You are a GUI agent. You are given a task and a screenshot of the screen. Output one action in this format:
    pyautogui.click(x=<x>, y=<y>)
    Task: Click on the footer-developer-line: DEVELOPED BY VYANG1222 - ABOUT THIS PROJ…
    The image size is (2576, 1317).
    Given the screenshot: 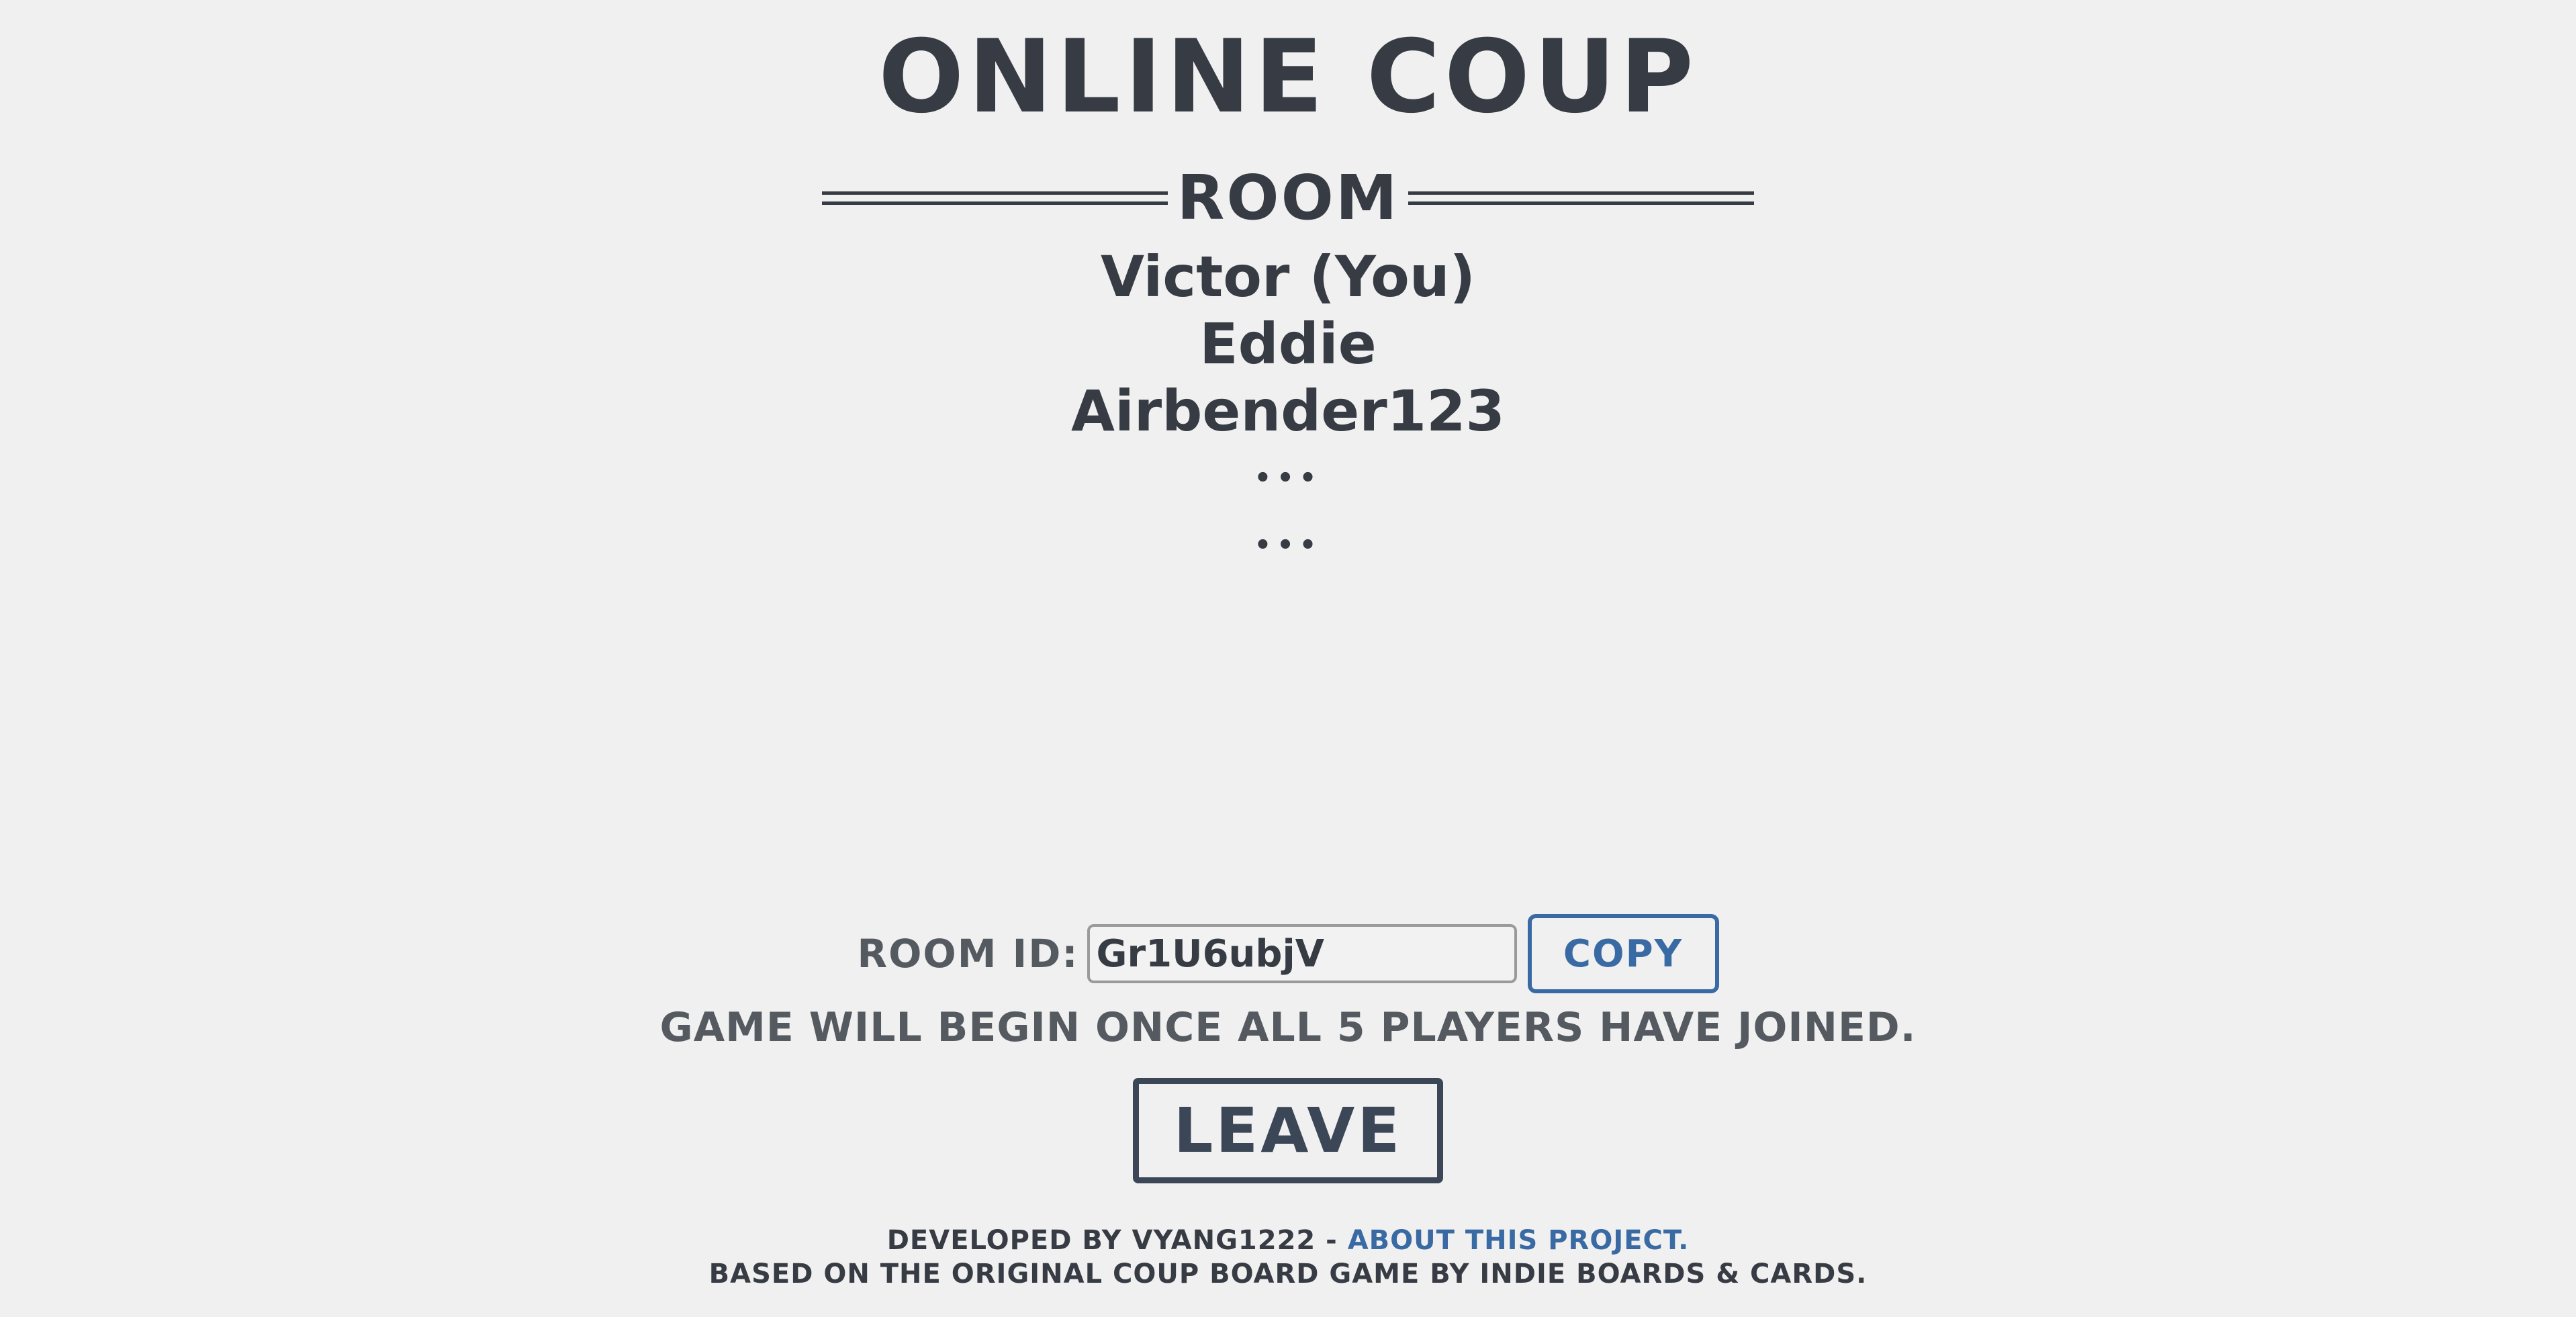 What is the action you would take?
    pyautogui.click(x=1288, y=1240)
    